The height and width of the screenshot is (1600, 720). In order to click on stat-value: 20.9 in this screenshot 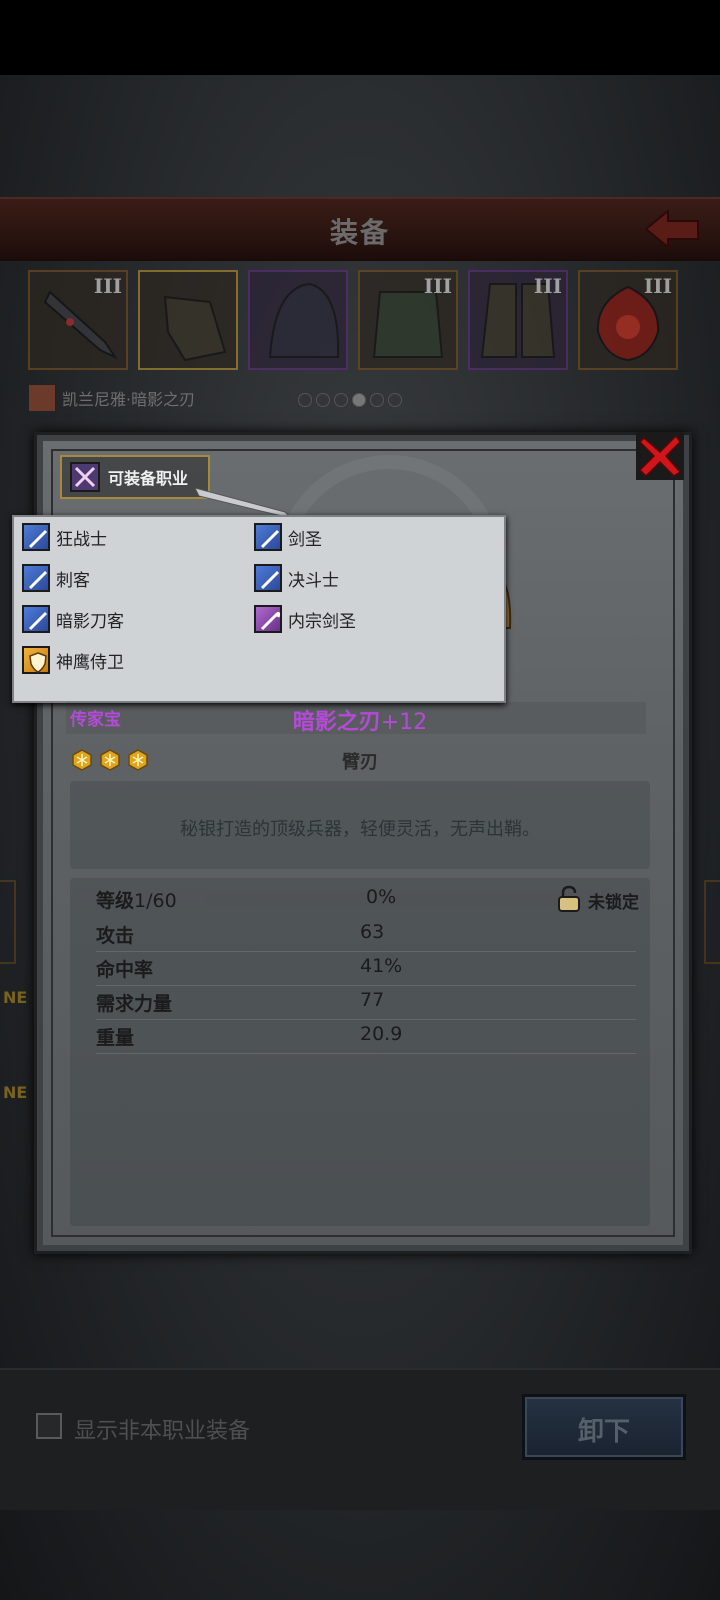, I will do `click(381, 1034)`.